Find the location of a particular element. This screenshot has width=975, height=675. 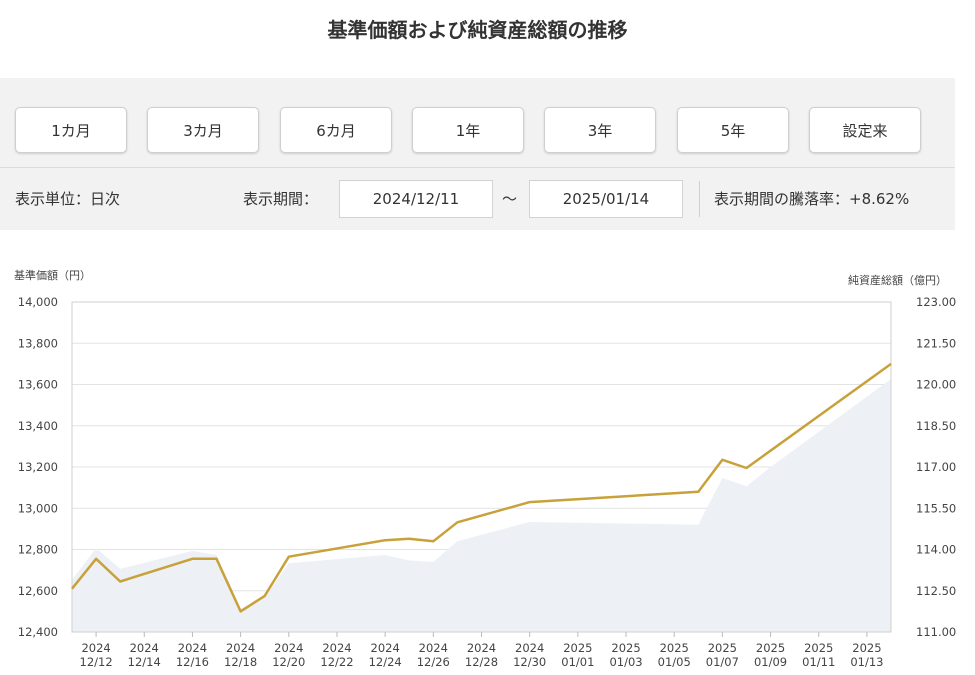

x-tick-date: 12/14 is located at coordinates (144, 662).